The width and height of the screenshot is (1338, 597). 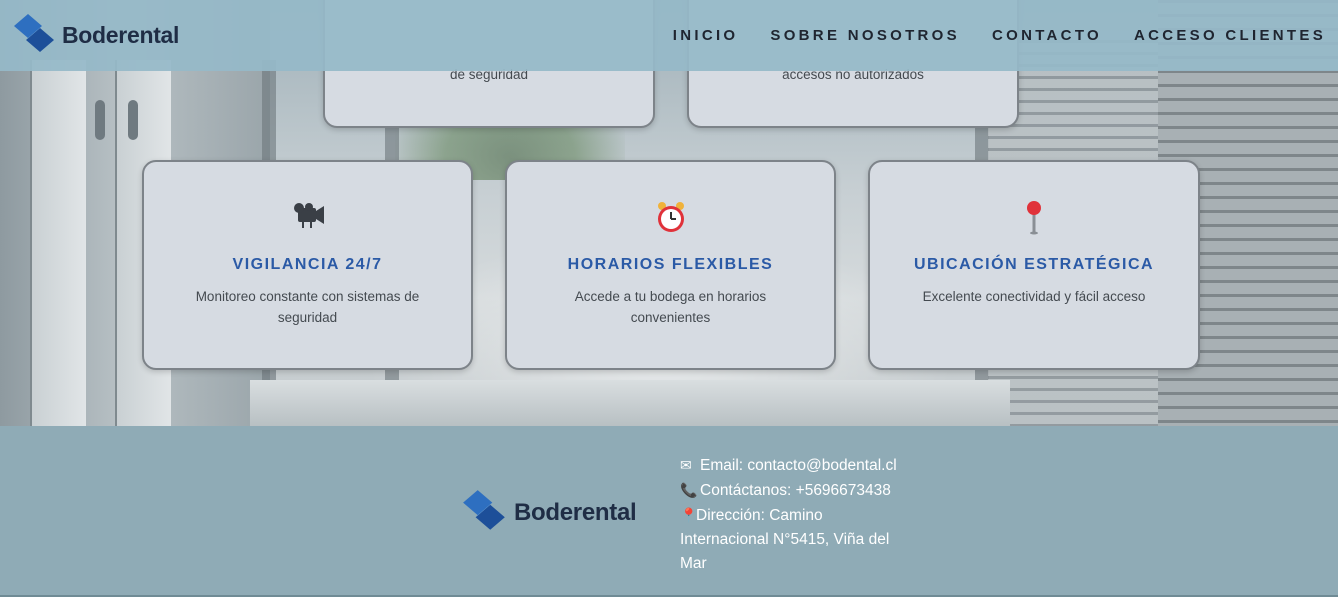 I want to click on phone-icon: 📞, so click(x=689, y=490).